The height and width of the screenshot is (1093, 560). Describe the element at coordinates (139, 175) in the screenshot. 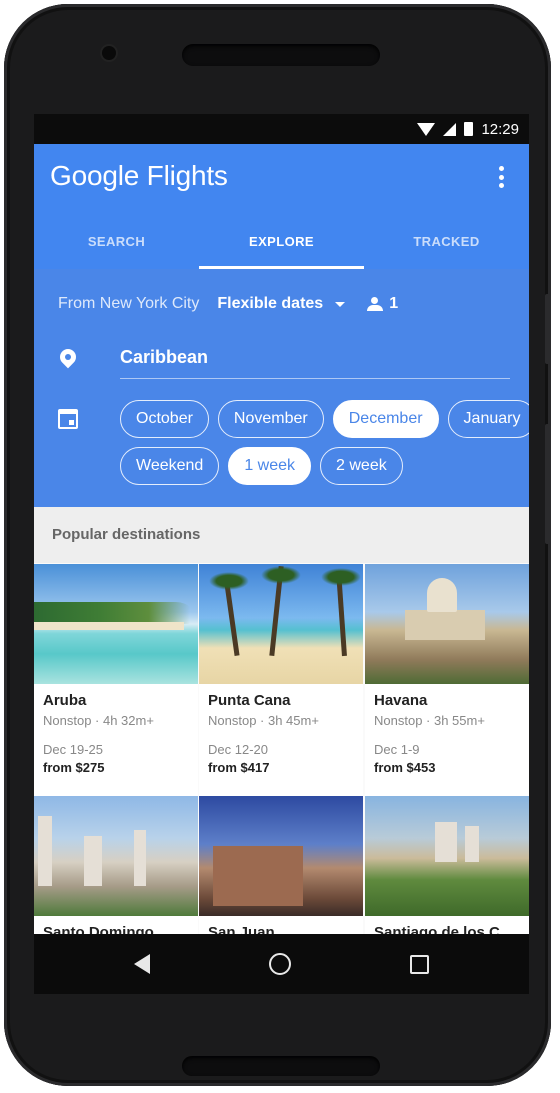

I see `app-title: Google Flights` at that location.